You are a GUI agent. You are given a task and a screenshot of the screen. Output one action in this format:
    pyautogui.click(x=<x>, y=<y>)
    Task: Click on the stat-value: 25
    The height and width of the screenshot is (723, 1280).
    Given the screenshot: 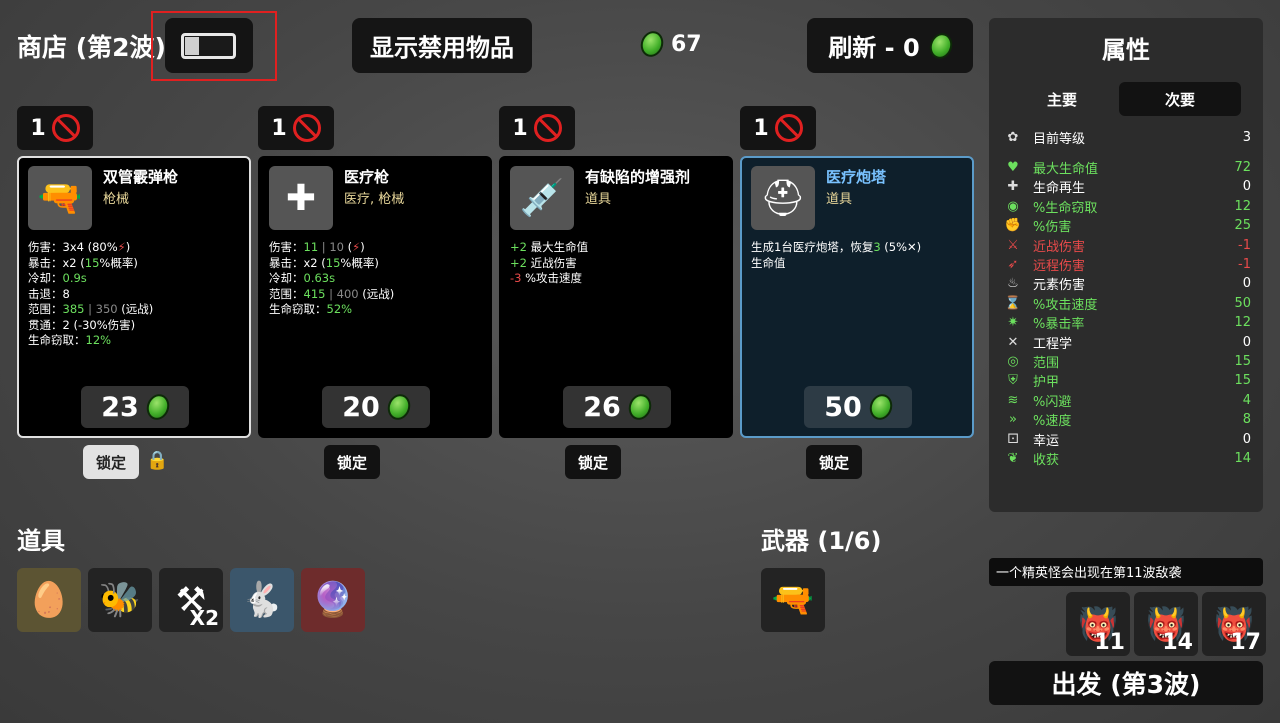 What is the action you would take?
    pyautogui.click(x=1242, y=226)
    